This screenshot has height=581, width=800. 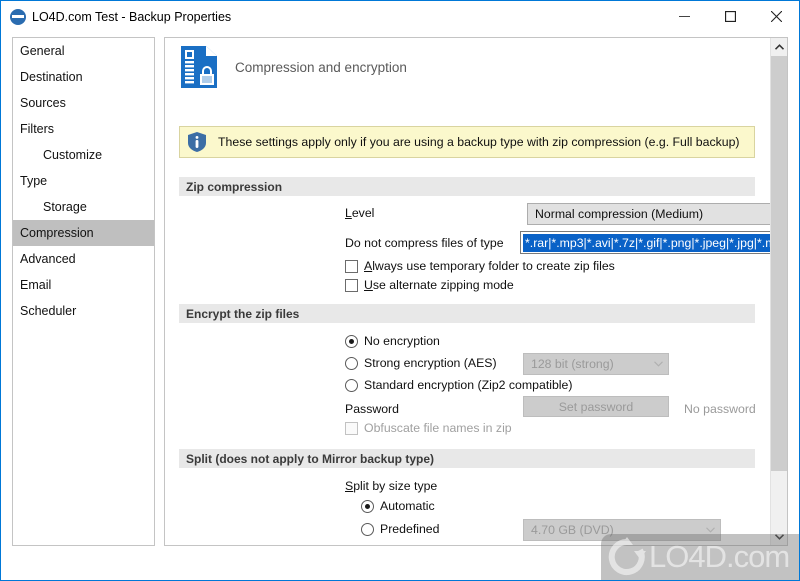 I want to click on zip-lock-document-icon, so click(x=199, y=67).